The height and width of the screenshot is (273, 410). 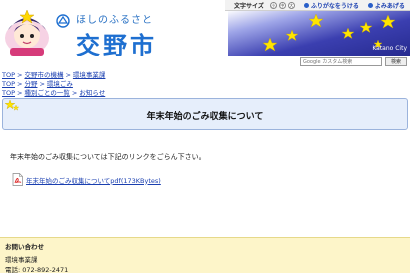 I want to click on utility-bar: 文字サイズ 小 中 大 ふりがなをうける よみあげる, so click(x=317, y=5).